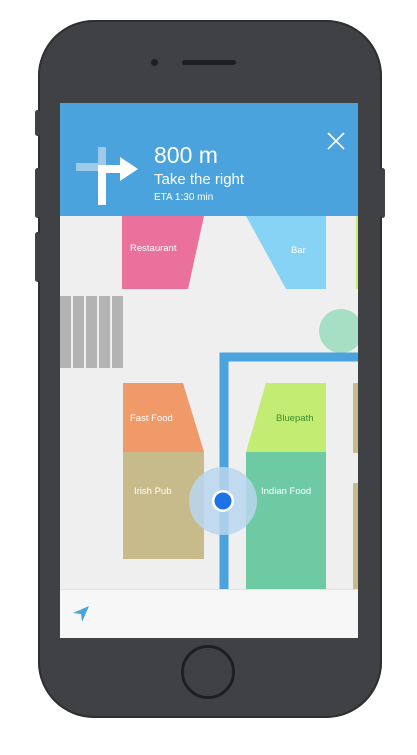 This screenshot has height=755, width=417. Describe the element at coordinates (357, 252) in the screenshot. I see `edge-building-top` at that location.